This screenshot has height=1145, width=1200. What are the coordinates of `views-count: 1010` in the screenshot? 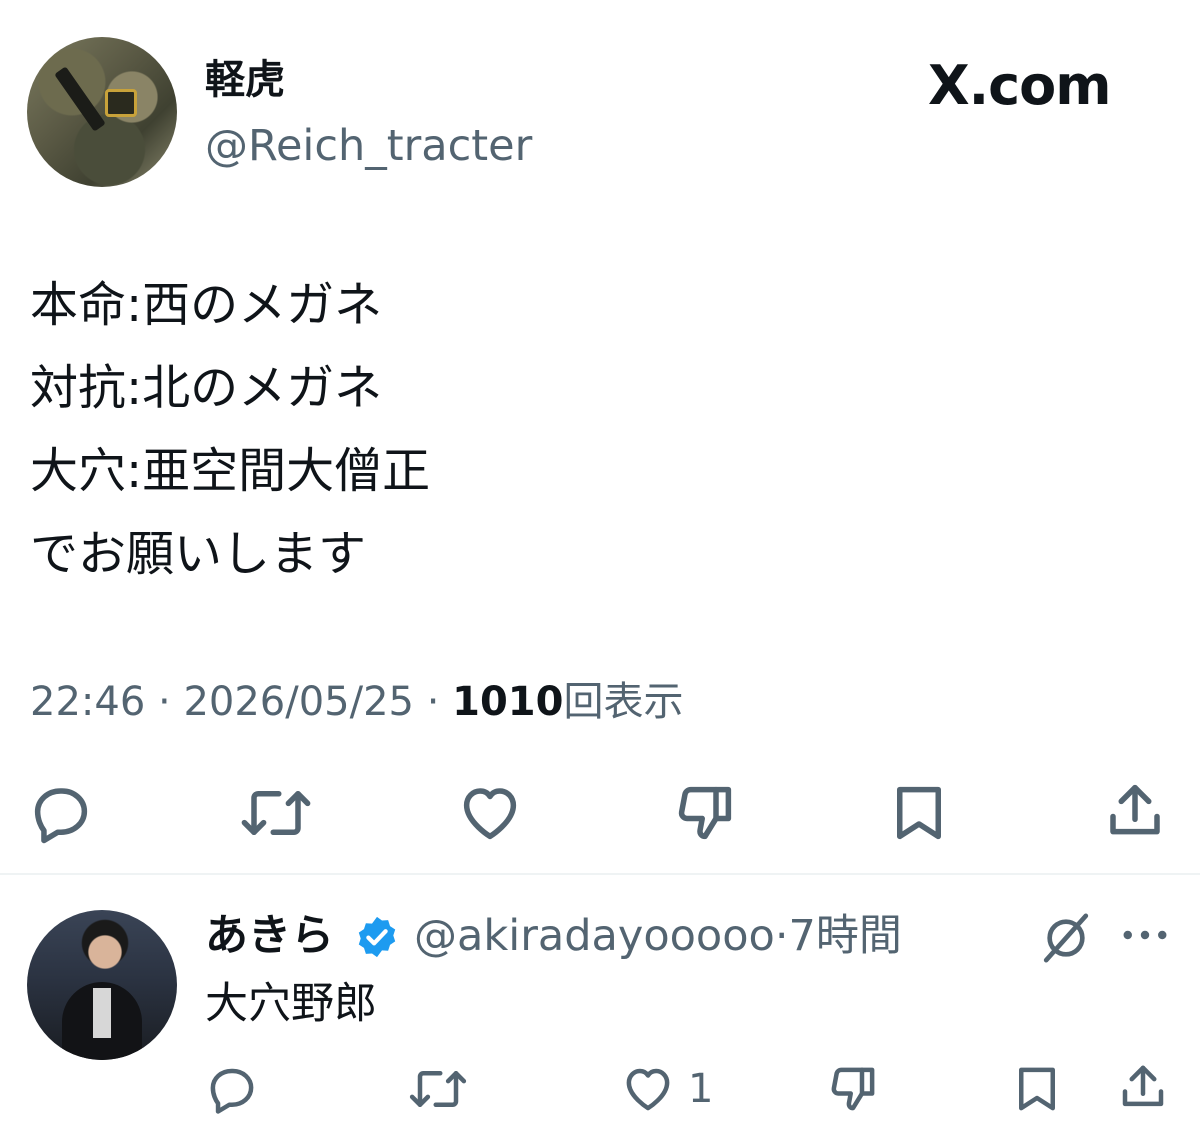 It's located at (508, 702).